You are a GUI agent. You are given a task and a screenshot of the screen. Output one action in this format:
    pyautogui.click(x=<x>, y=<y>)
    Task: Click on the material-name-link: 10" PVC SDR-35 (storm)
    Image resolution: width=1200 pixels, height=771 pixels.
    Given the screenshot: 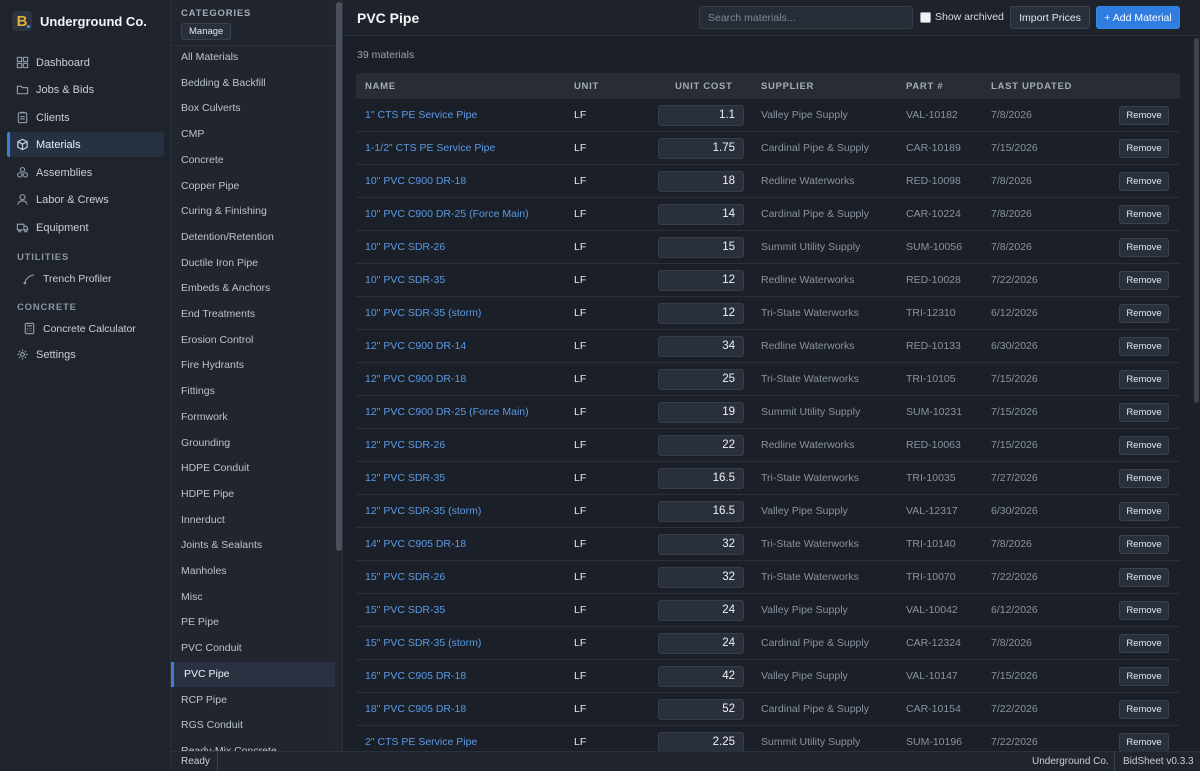 What is the action you would take?
    pyautogui.click(x=423, y=313)
    